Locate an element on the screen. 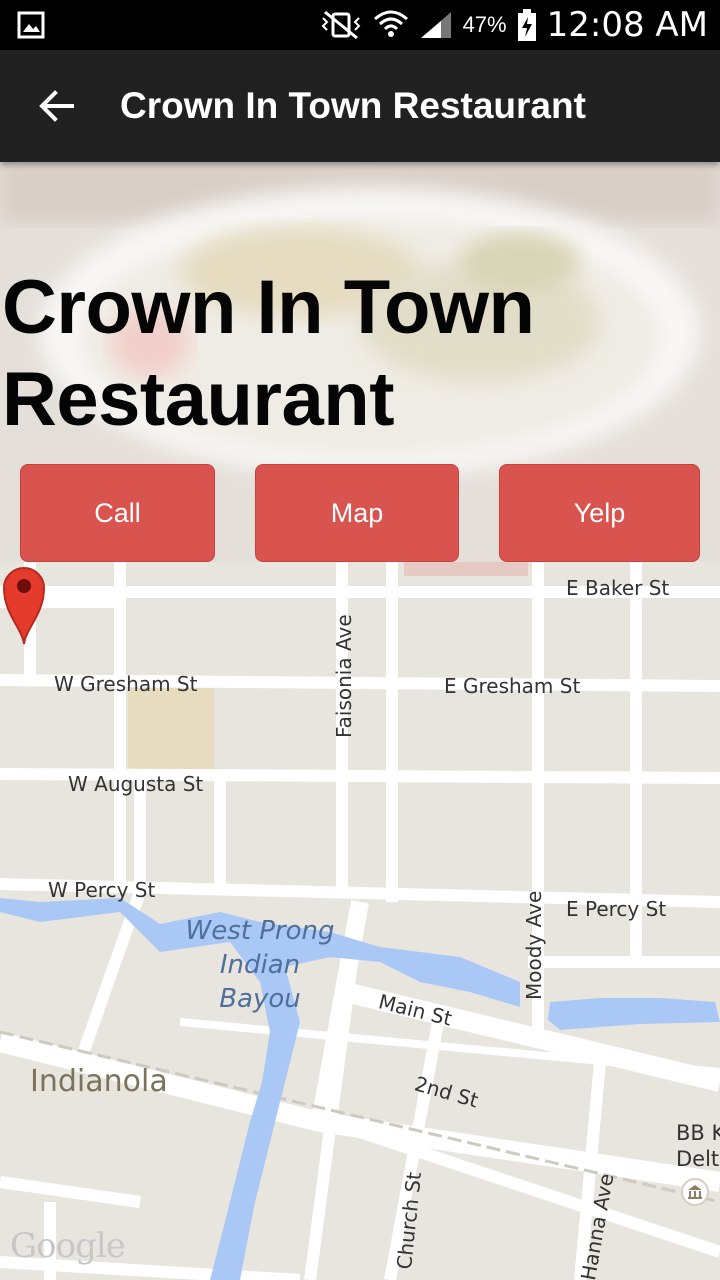 The width and height of the screenshot is (720, 1280). street-label-e-baker: E Baker St is located at coordinates (618, 588).